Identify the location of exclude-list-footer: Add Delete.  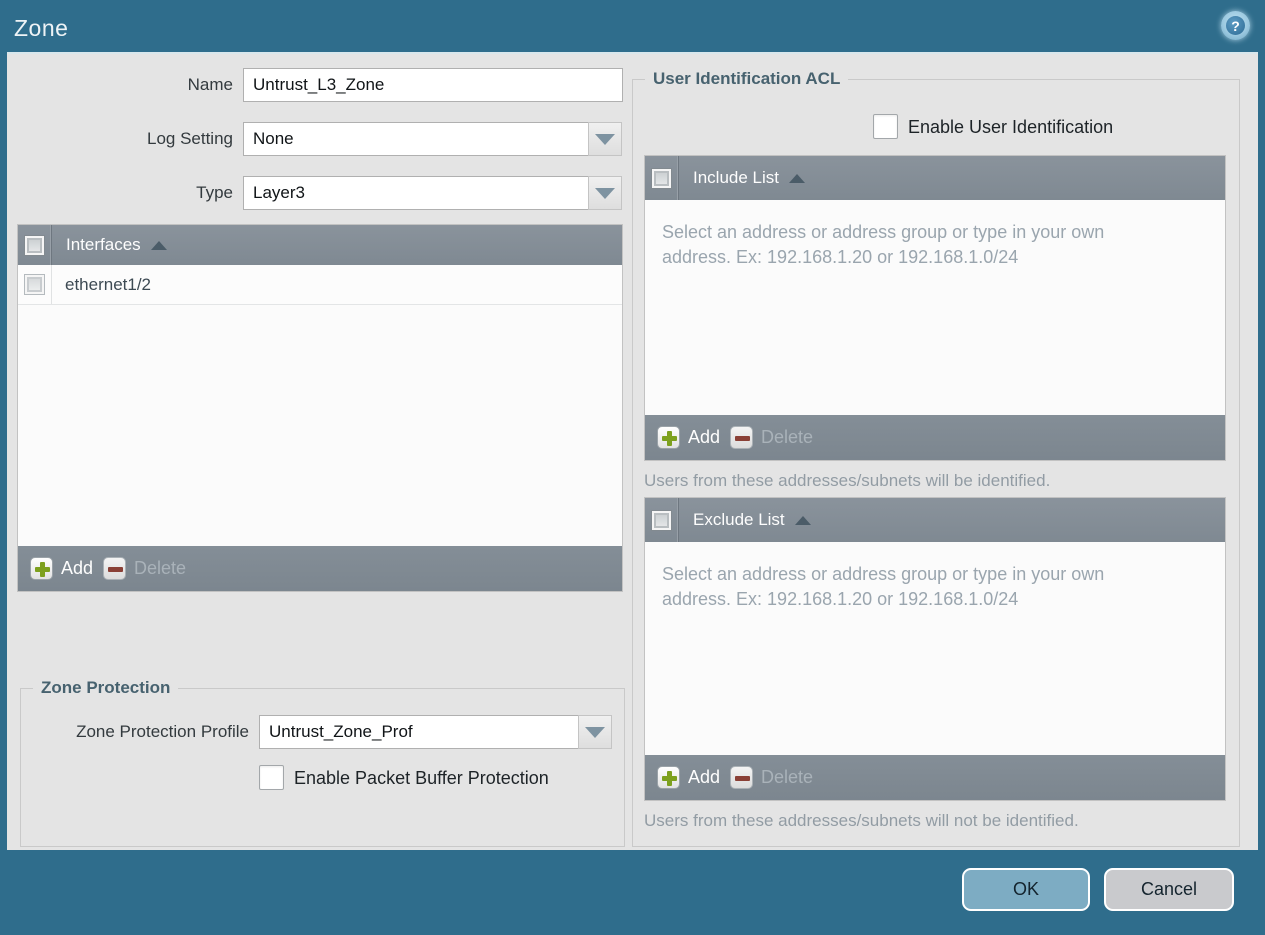
(935, 777).